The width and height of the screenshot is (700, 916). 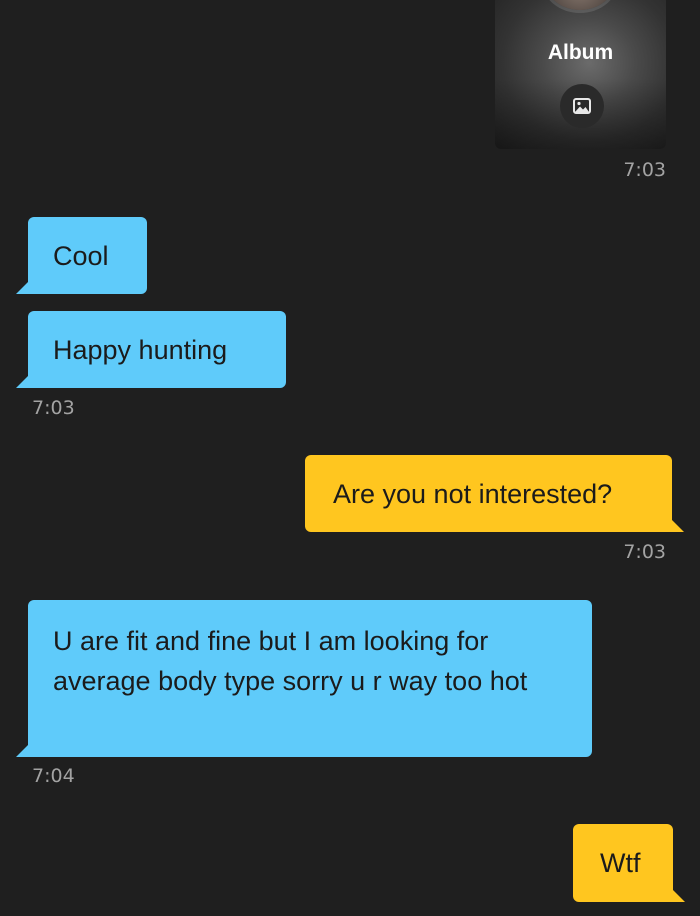 I want to click on message-text: Happy hunting, so click(x=140, y=350).